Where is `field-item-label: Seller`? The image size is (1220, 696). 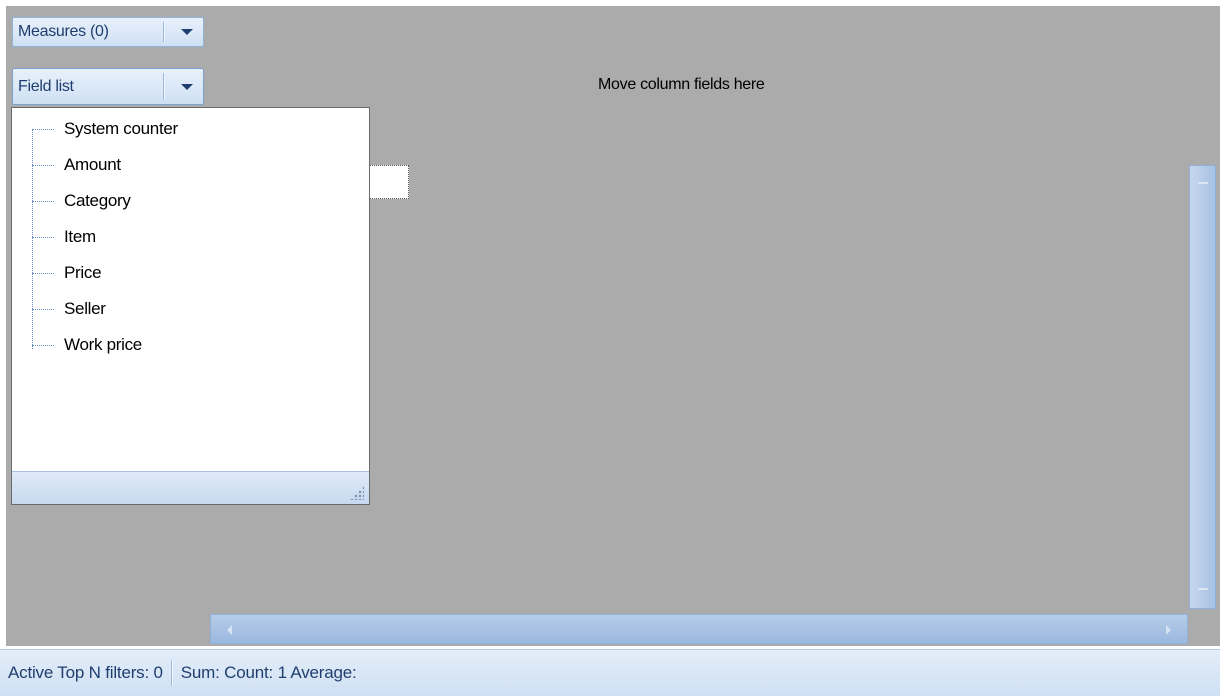
field-item-label: Seller is located at coordinates (85, 308).